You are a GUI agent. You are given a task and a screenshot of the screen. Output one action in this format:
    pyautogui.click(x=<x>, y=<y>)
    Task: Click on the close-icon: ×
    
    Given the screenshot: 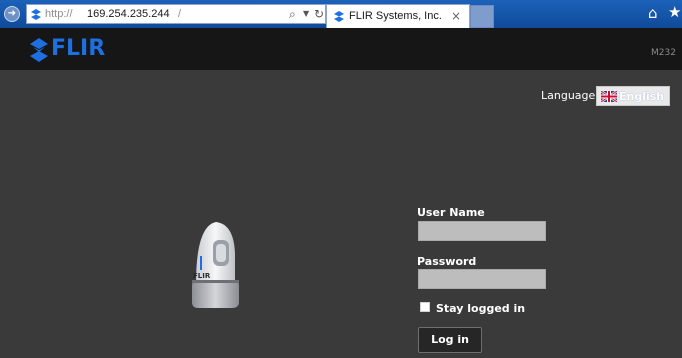 What is the action you would take?
    pyautogui.click(x=456, y=16)
    